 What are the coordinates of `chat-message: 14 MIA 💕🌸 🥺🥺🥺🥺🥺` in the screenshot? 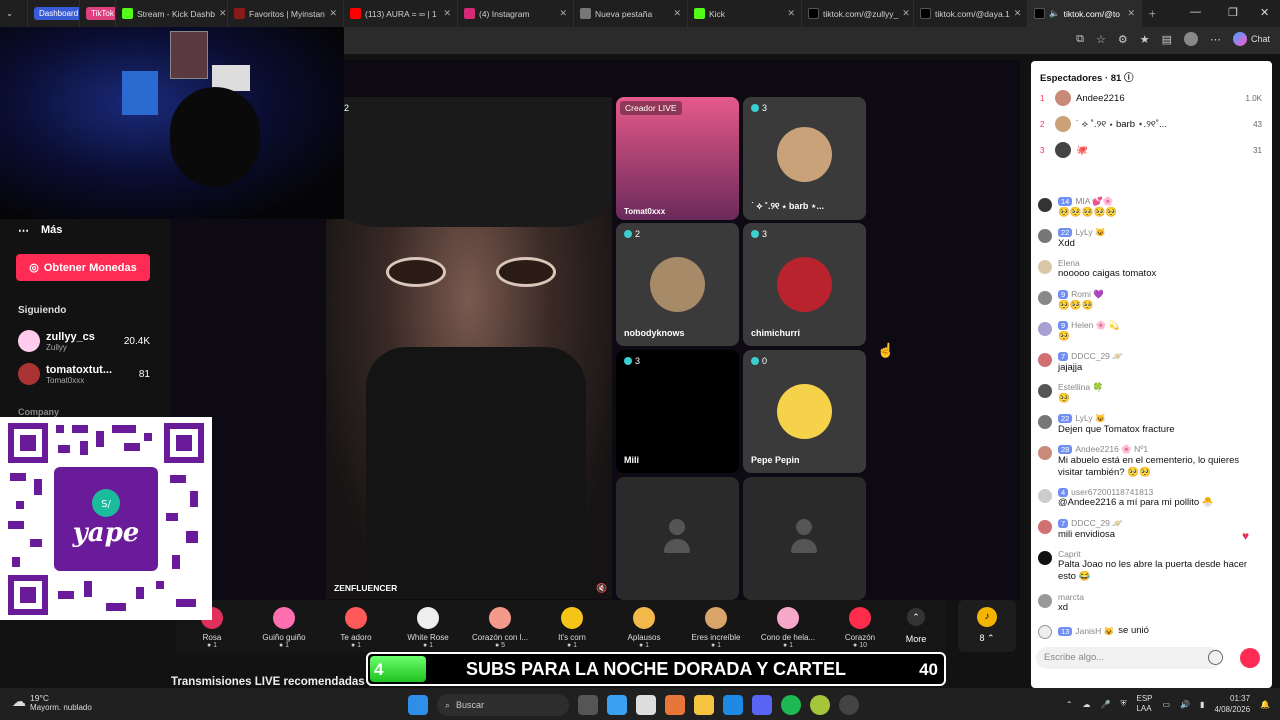 It's located at (1150, 207).